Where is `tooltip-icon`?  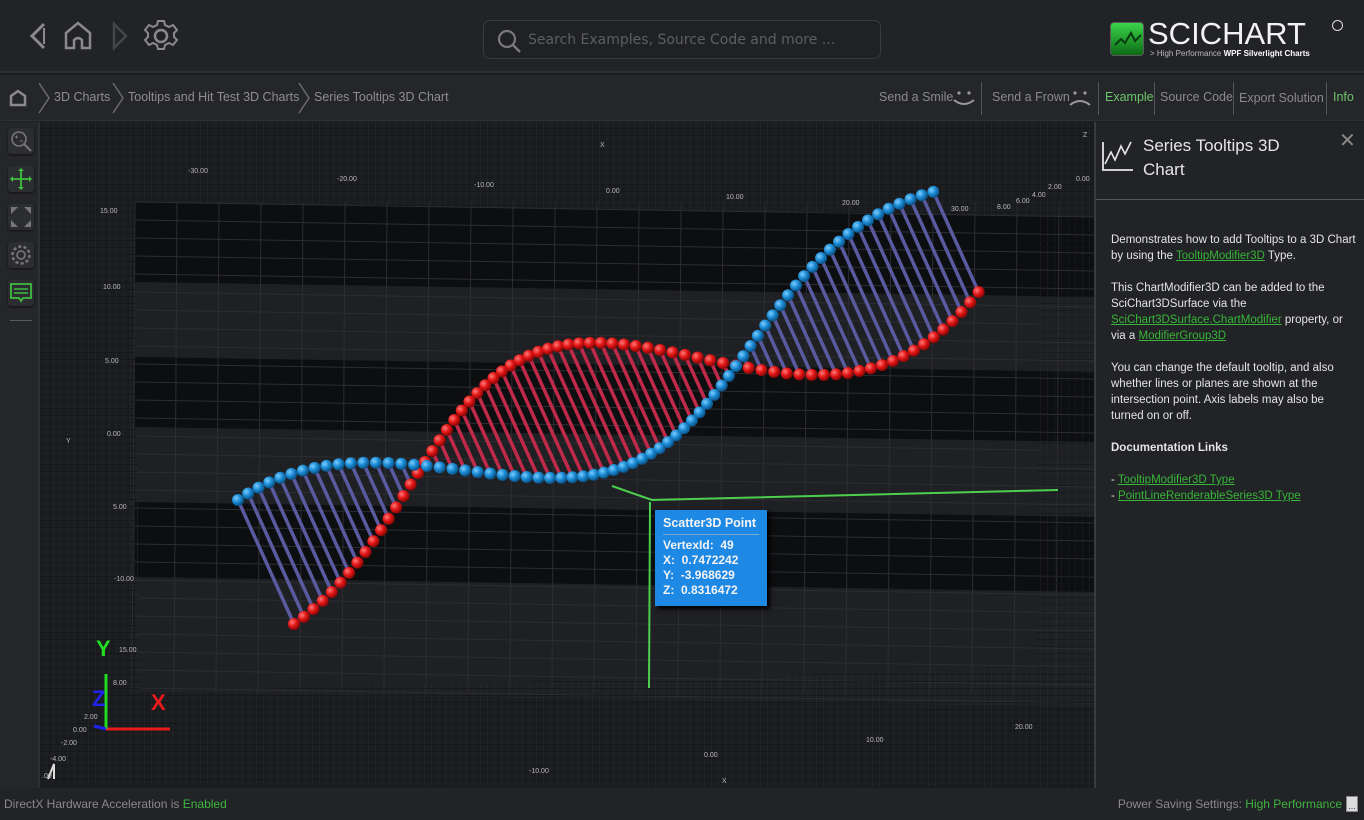 tooltip-icon is located at coordinates (21, 293).